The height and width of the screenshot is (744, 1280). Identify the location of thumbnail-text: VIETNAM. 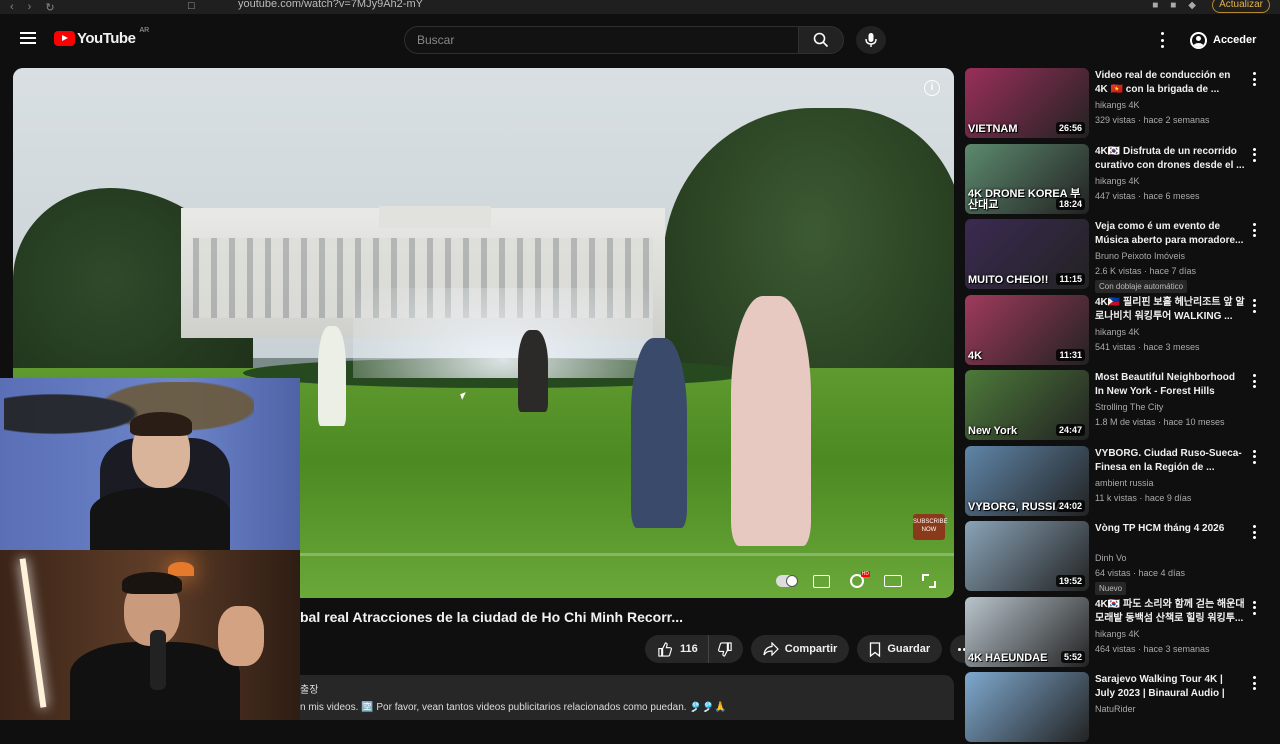
(993, 129).